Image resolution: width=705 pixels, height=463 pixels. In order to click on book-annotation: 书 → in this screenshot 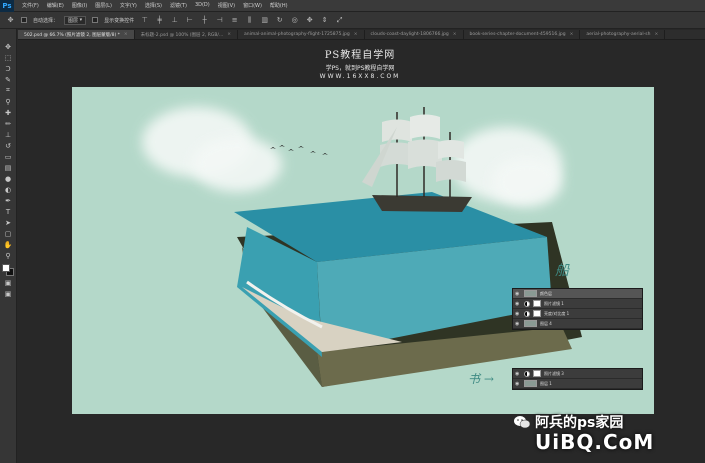, I will do `click(481, 379)`.